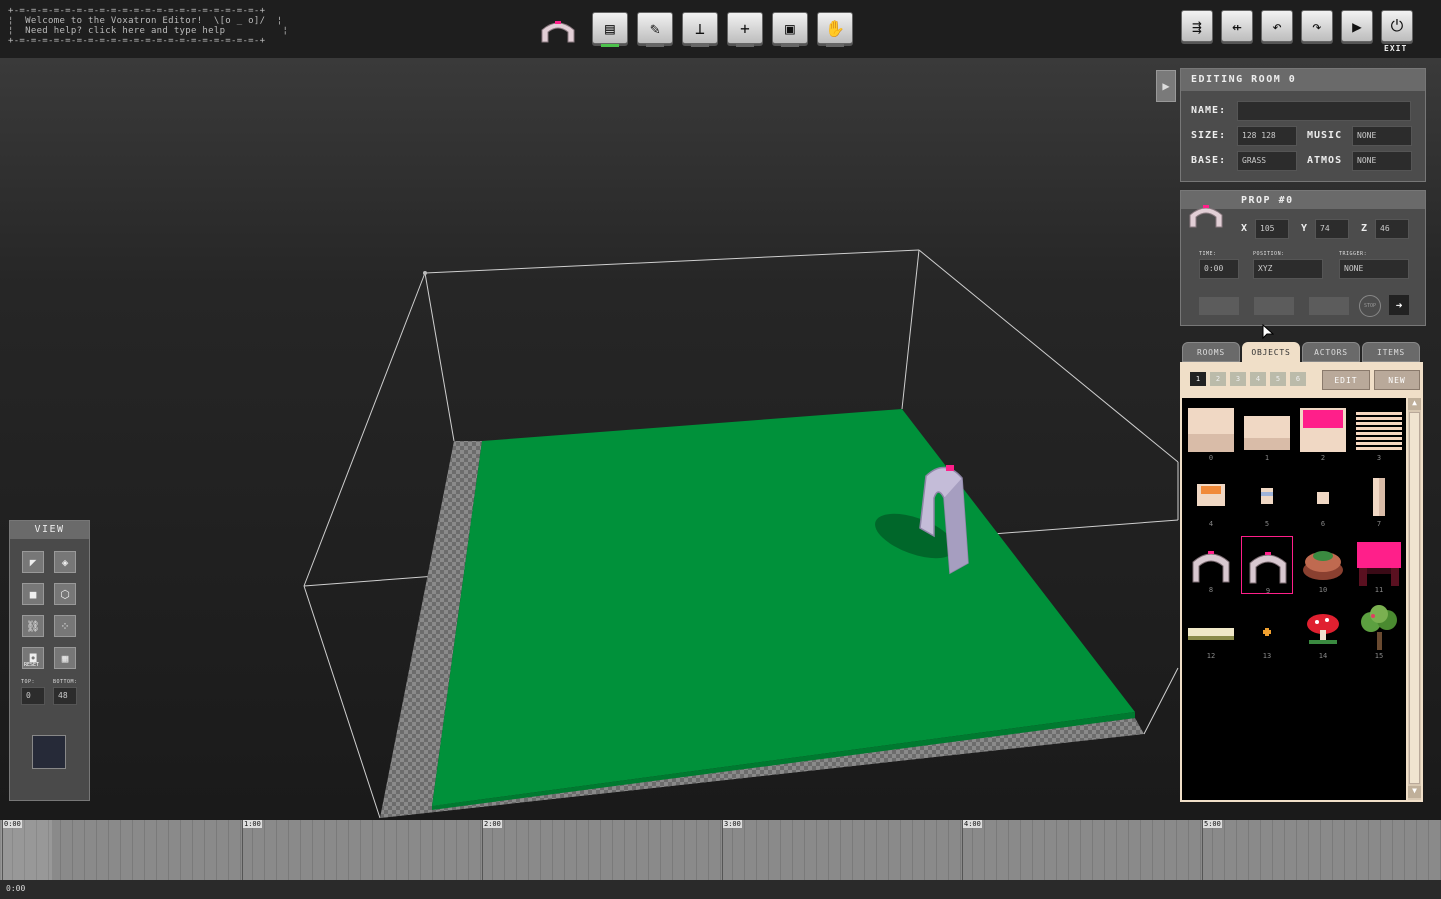 This screenshot has width=1441, height=899. What do you see at coordinates (1374, 269) in the screenshot?
I see `prop-trigger-field: NONE` at bounding box center [1374, 269].